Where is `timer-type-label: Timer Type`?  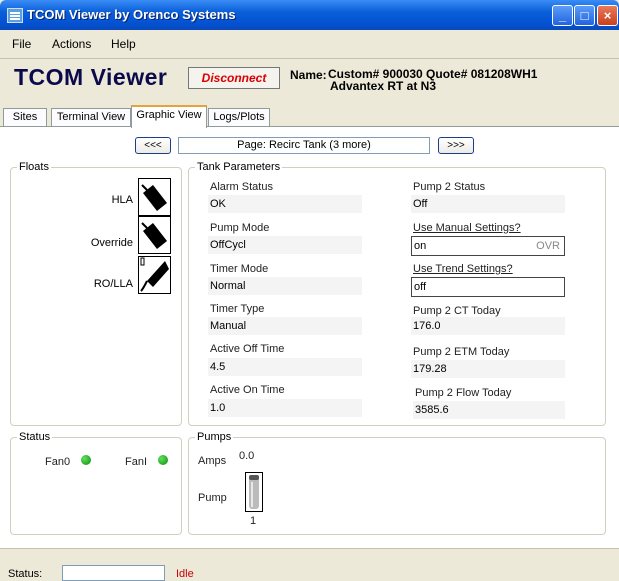 timer-type-label: Timer Type is located at coordinates (237, 309).